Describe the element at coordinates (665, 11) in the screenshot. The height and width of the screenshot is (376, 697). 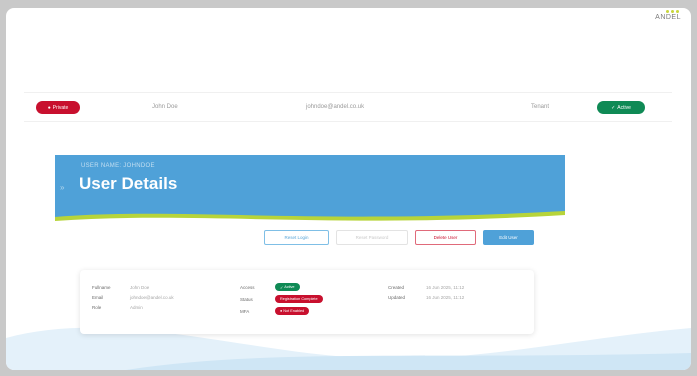
I see `brand-dots` at that location.